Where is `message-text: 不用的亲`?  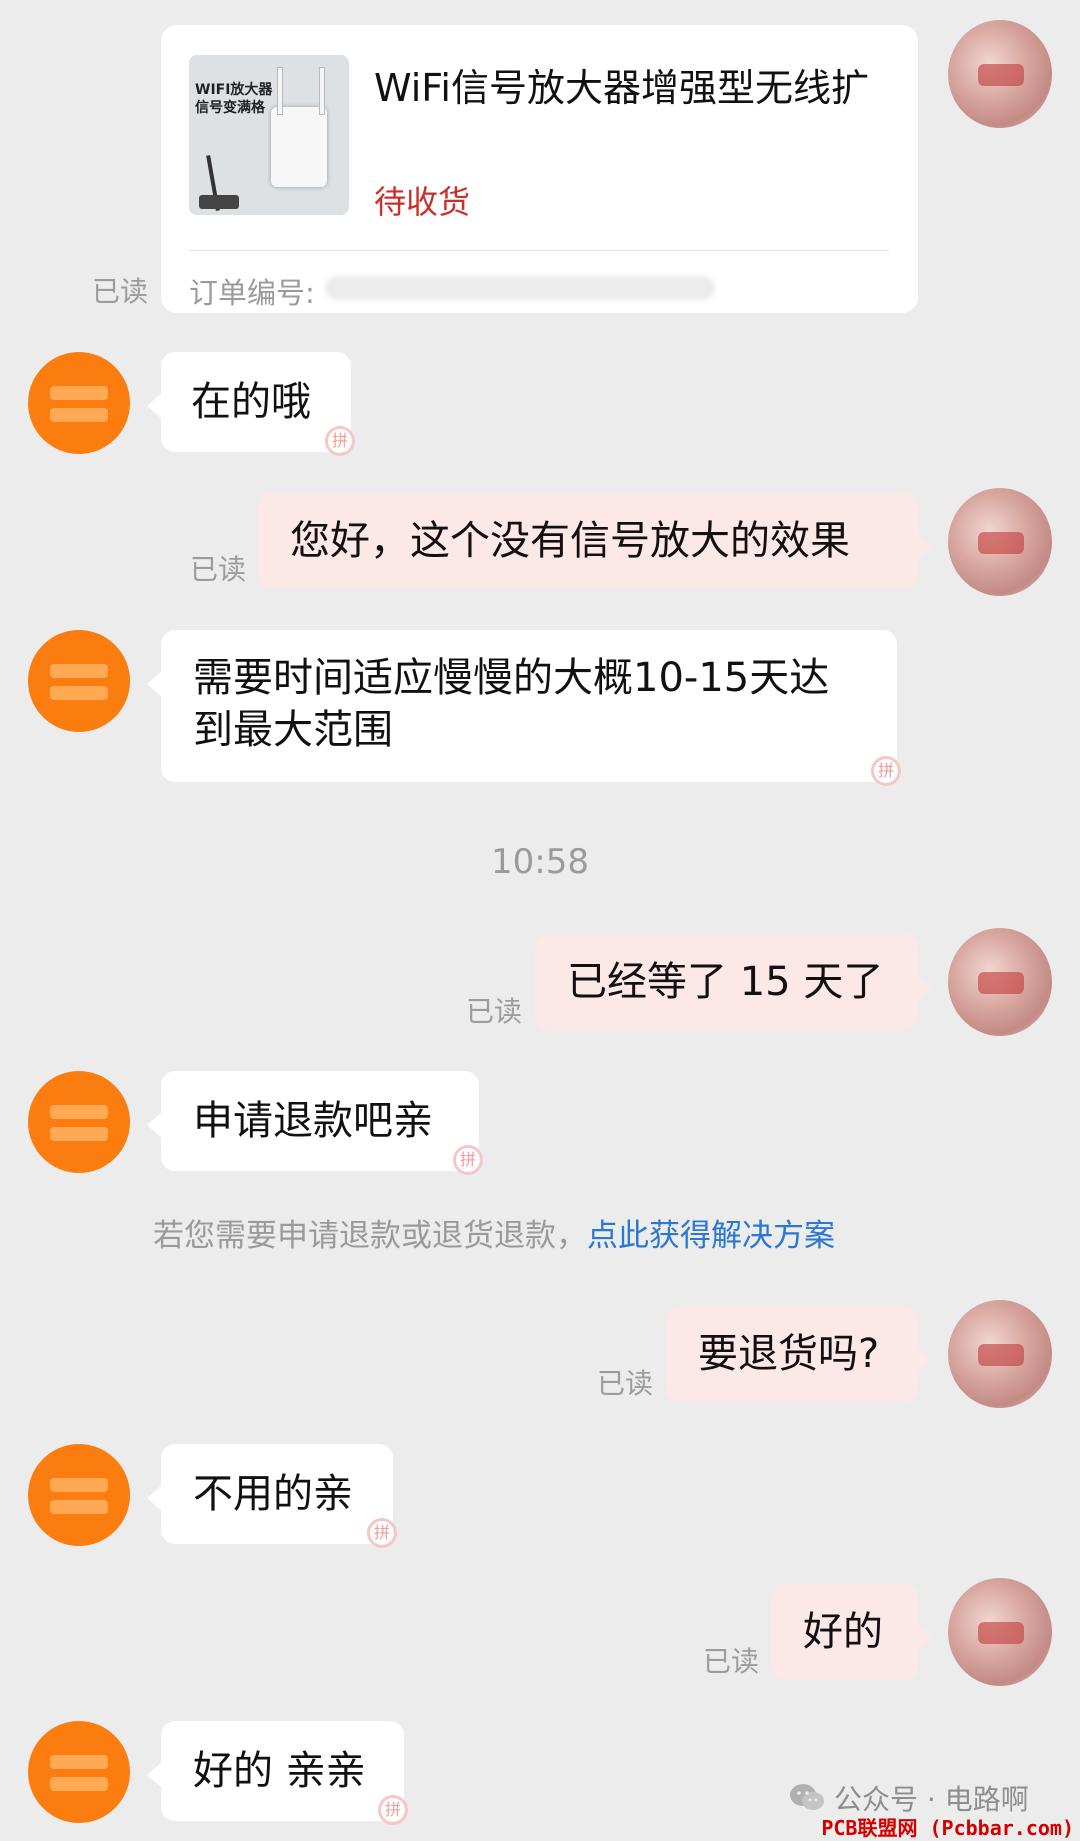
message-text: 不用的亲 is located at coordinates (273, 1494).